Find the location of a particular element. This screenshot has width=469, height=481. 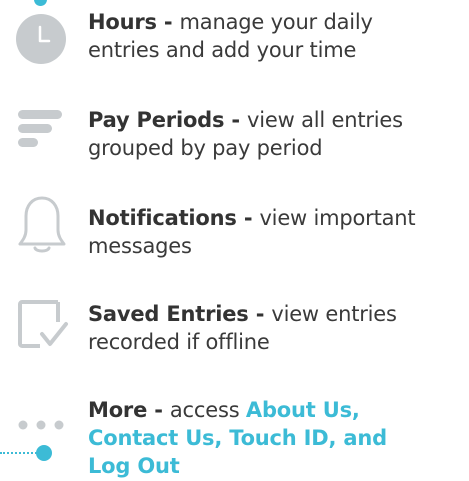

menu-item-hours-desc1: manage your daily is located at coordinates (276, 22).